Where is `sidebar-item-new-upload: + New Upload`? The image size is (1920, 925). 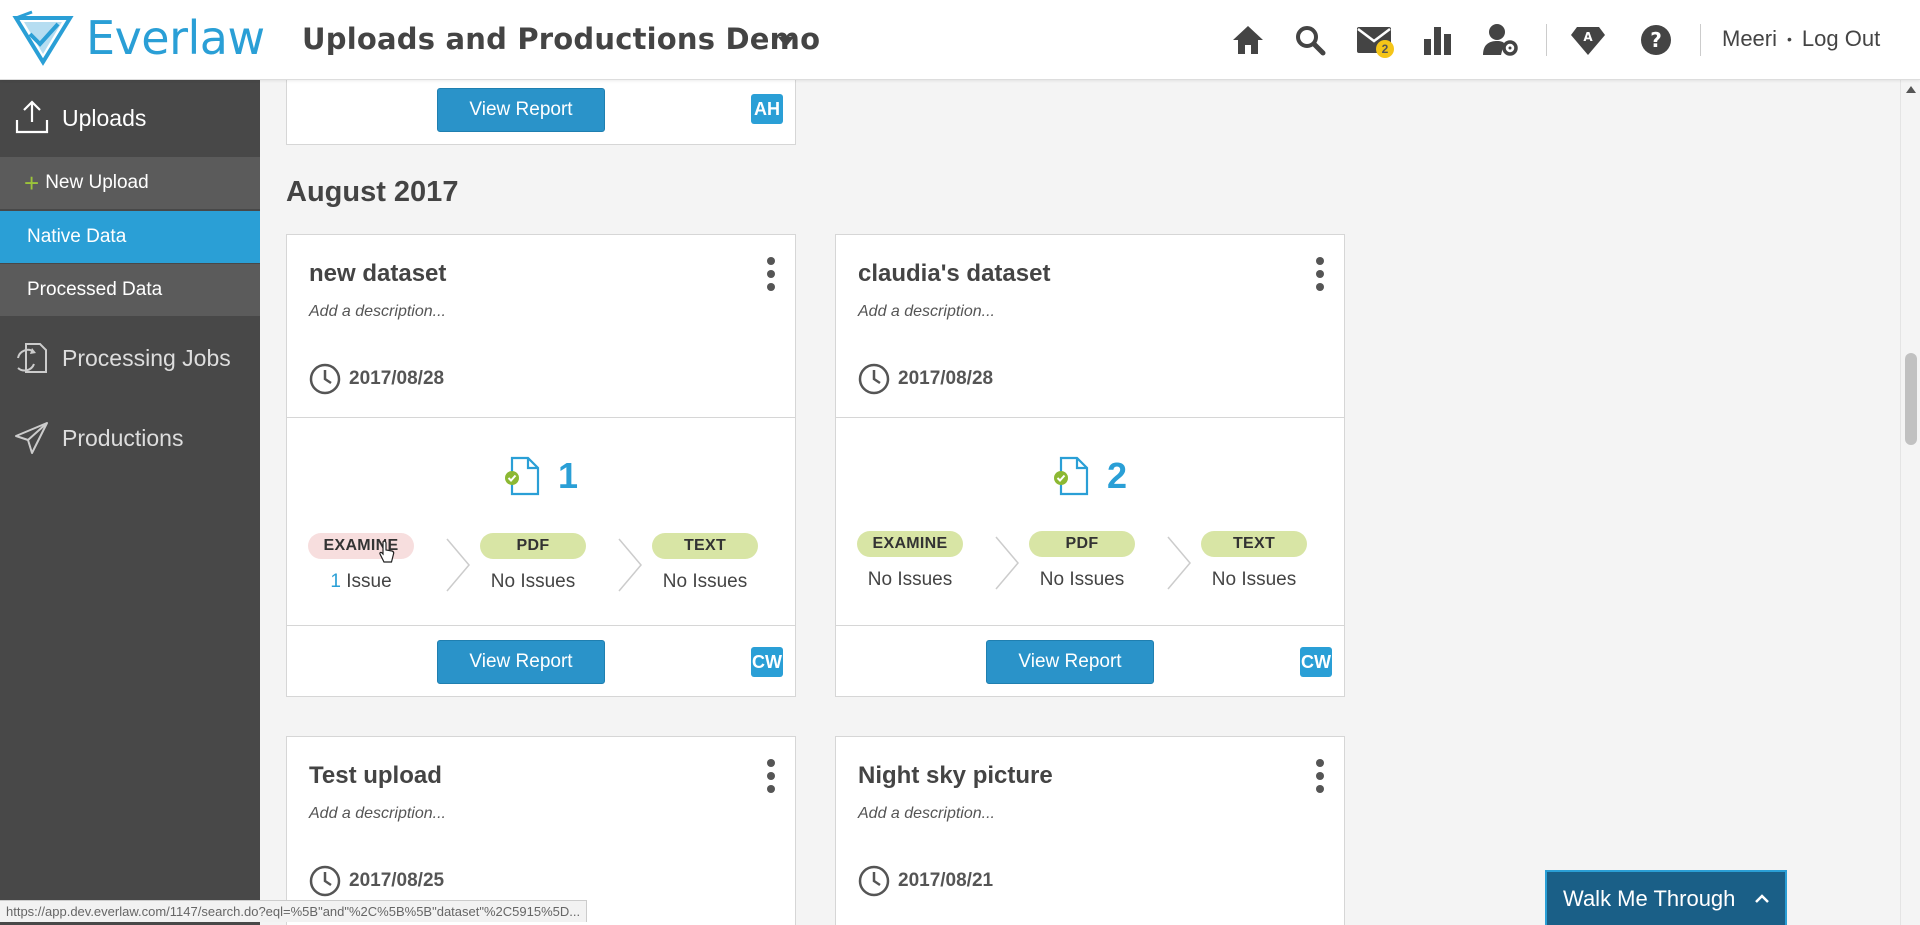 sidebar-item-new-upload: + New Upload is located at coordinates (130, 183).